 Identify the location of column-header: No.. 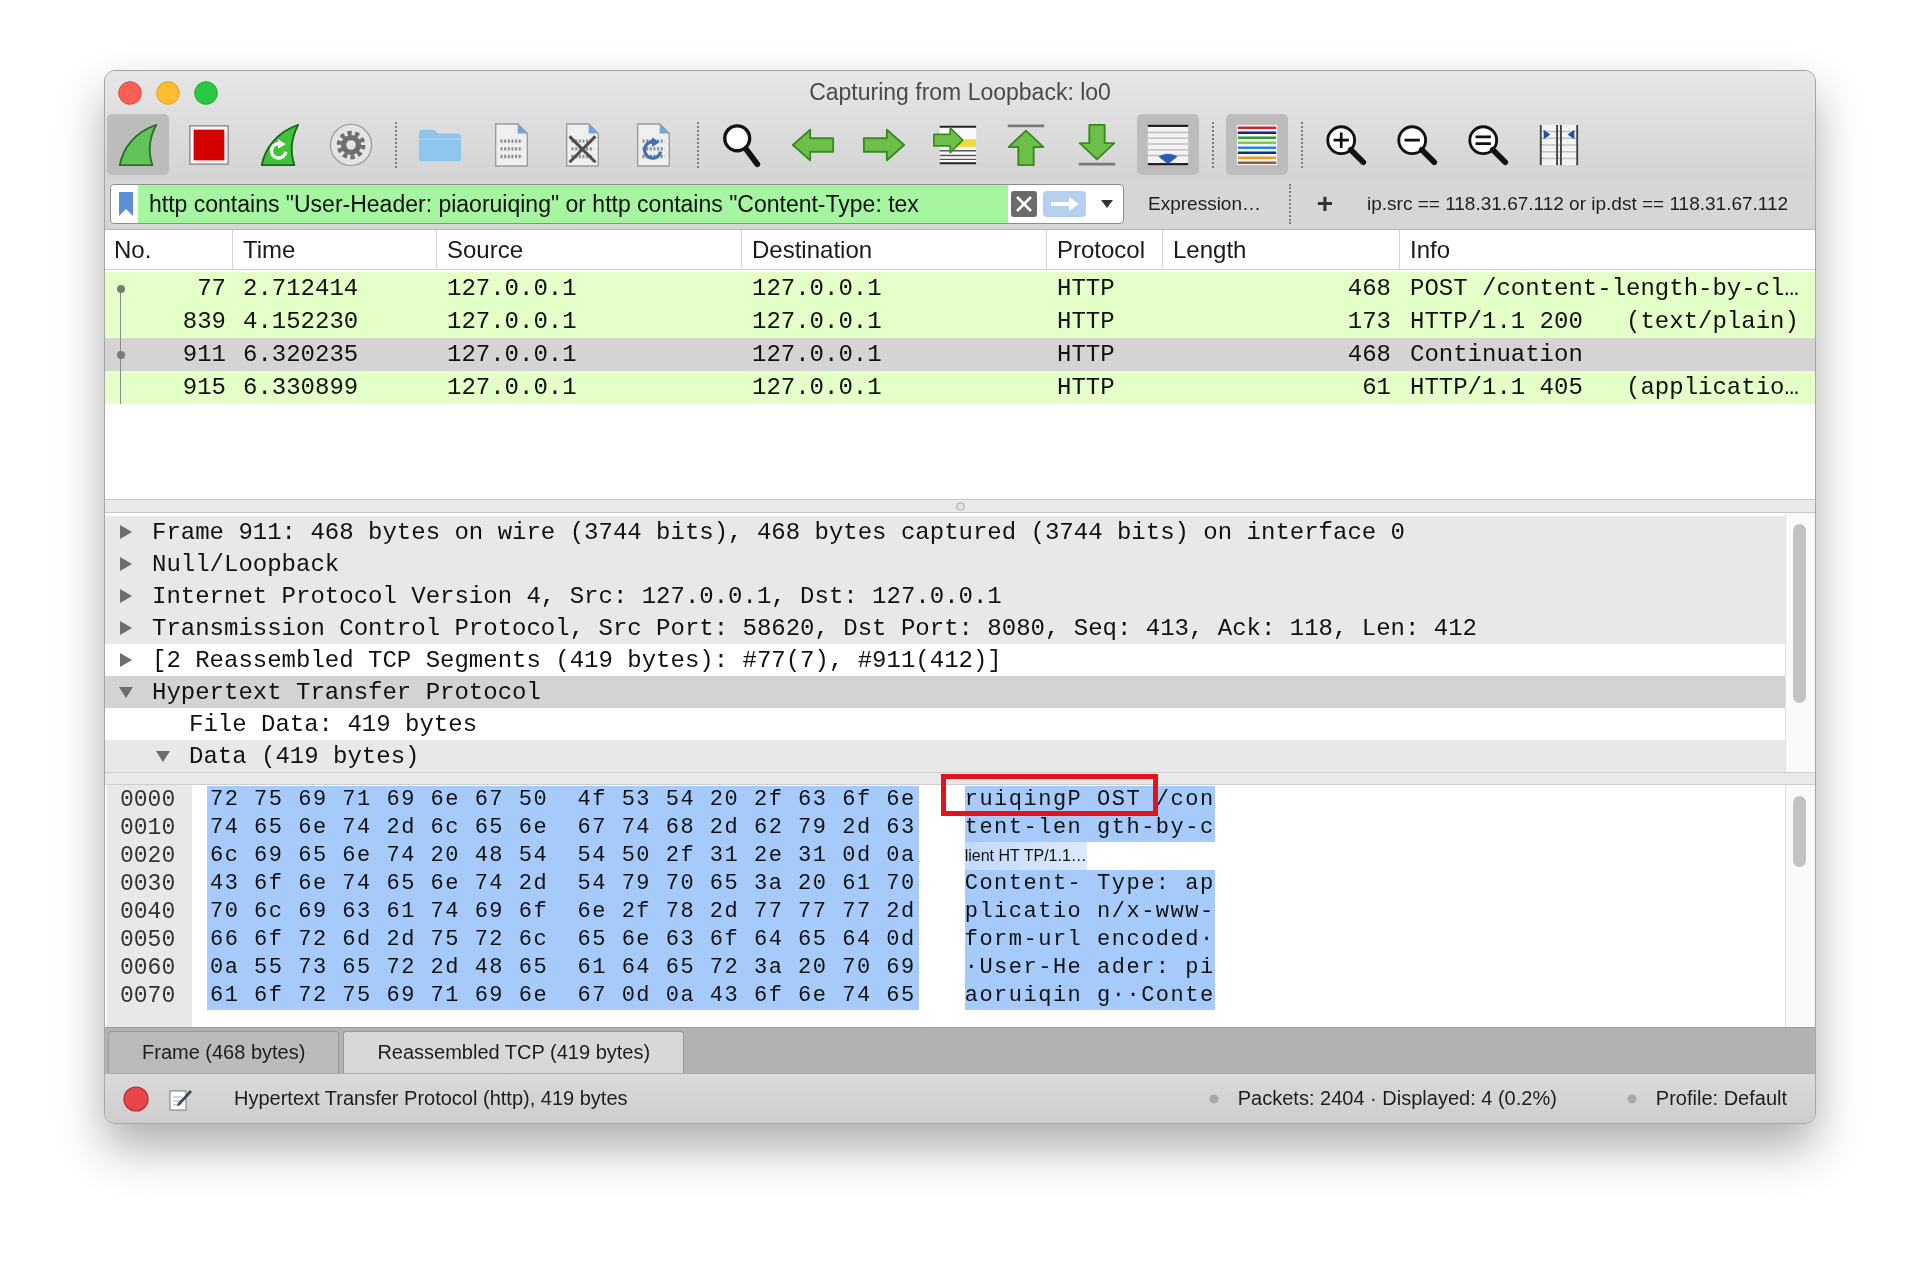
(169, 249).